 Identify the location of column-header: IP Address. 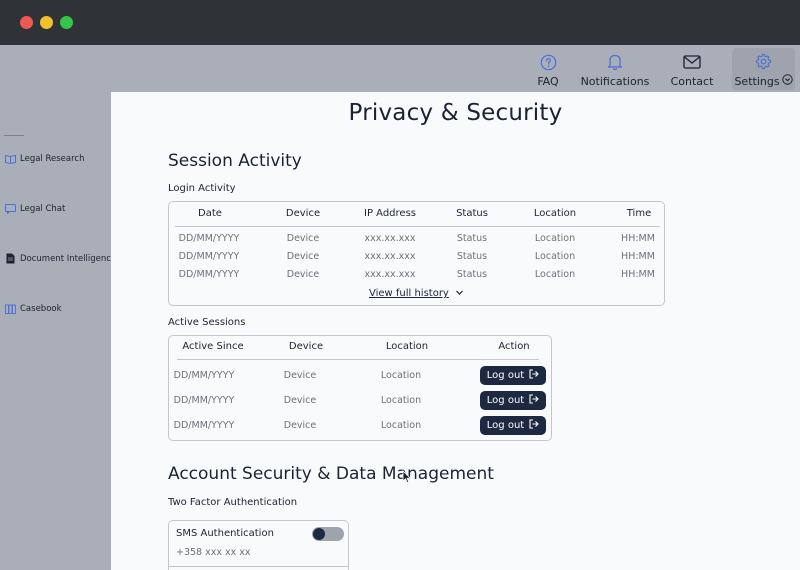
(390, 213).